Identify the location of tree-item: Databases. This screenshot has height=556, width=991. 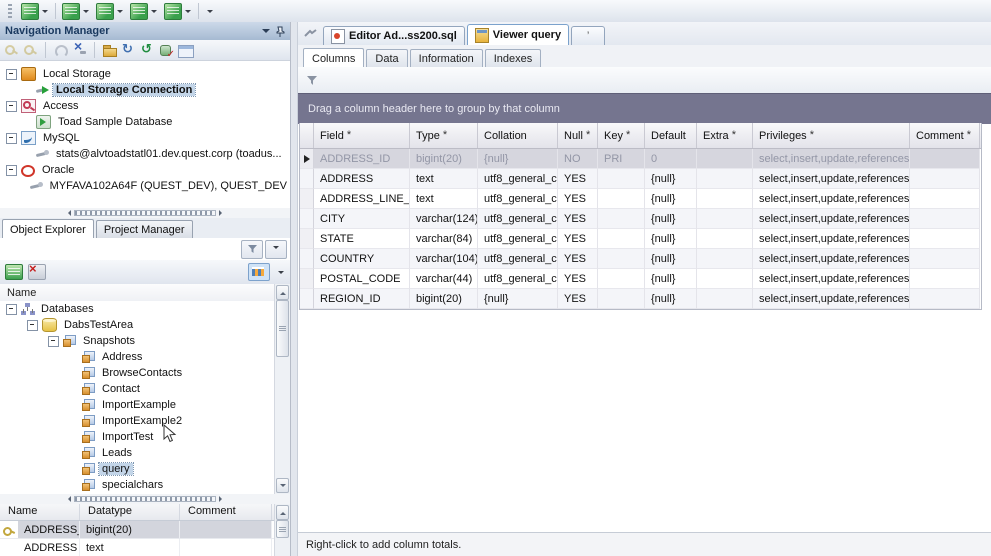
(137, 309).